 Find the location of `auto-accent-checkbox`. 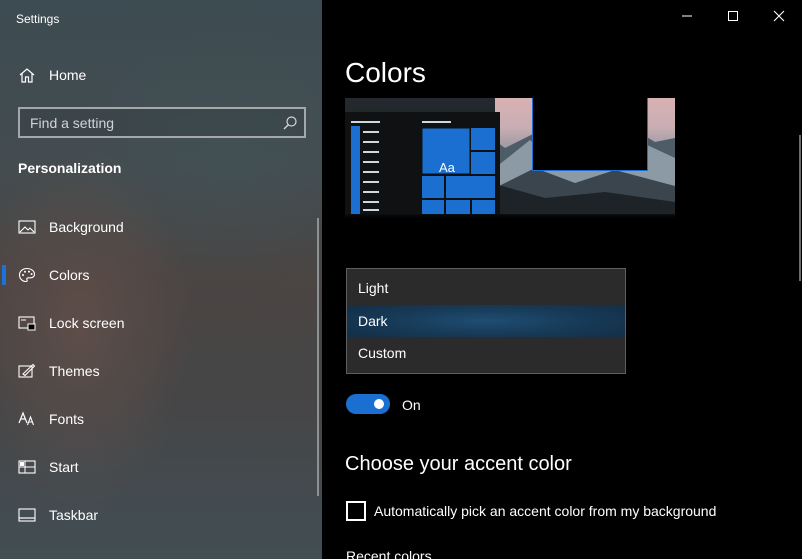

auto-accent-checkbox is located at coordinates (356, 511).